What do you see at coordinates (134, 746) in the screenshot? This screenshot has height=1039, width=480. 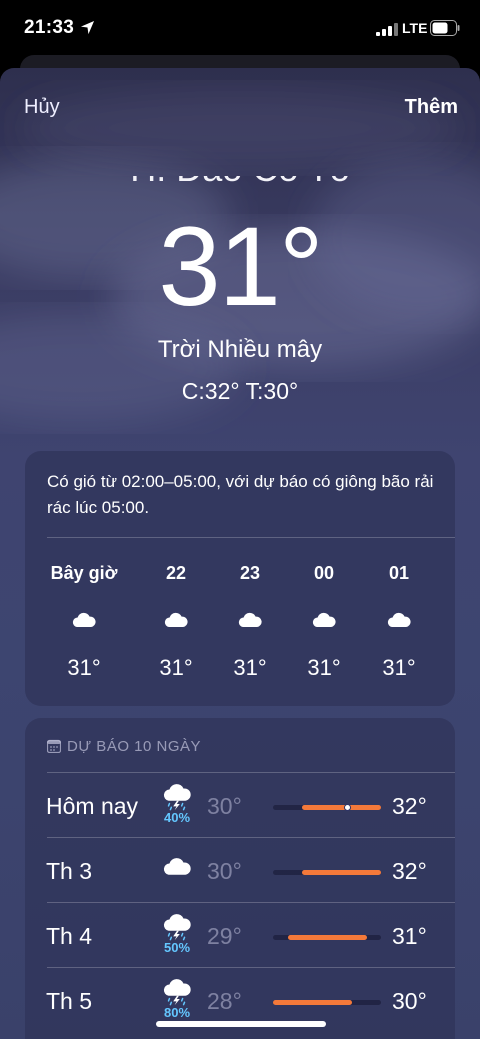 I see `daily-header-label: DỰ BÁO 10 NGÀY` at bounding box center [134, 746].